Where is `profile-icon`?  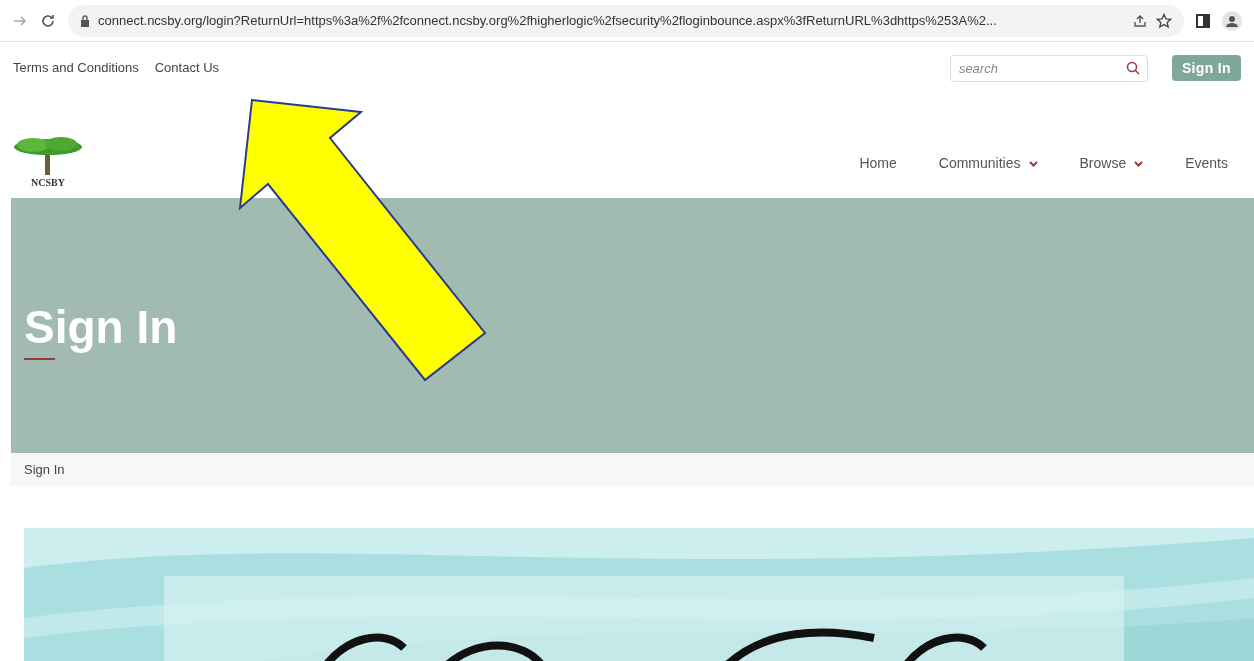
profile-icon is located at coordinates (1232, 20).